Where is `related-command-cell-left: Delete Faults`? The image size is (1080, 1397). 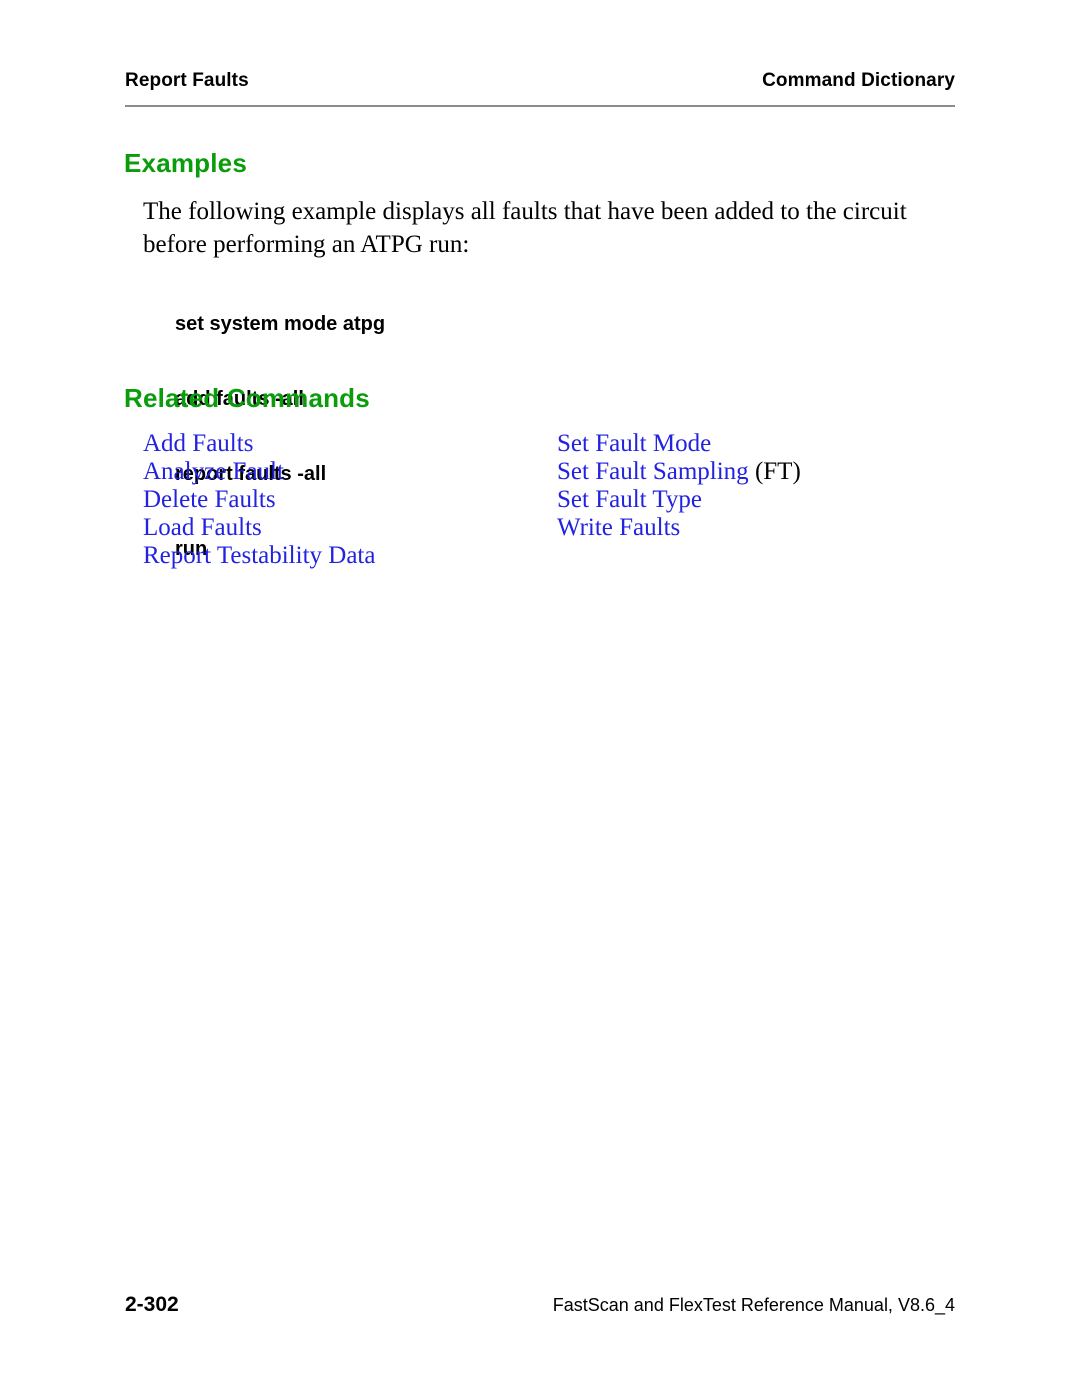 related-command-cell-left: Delete Faults is located at coordinates (350, 500).